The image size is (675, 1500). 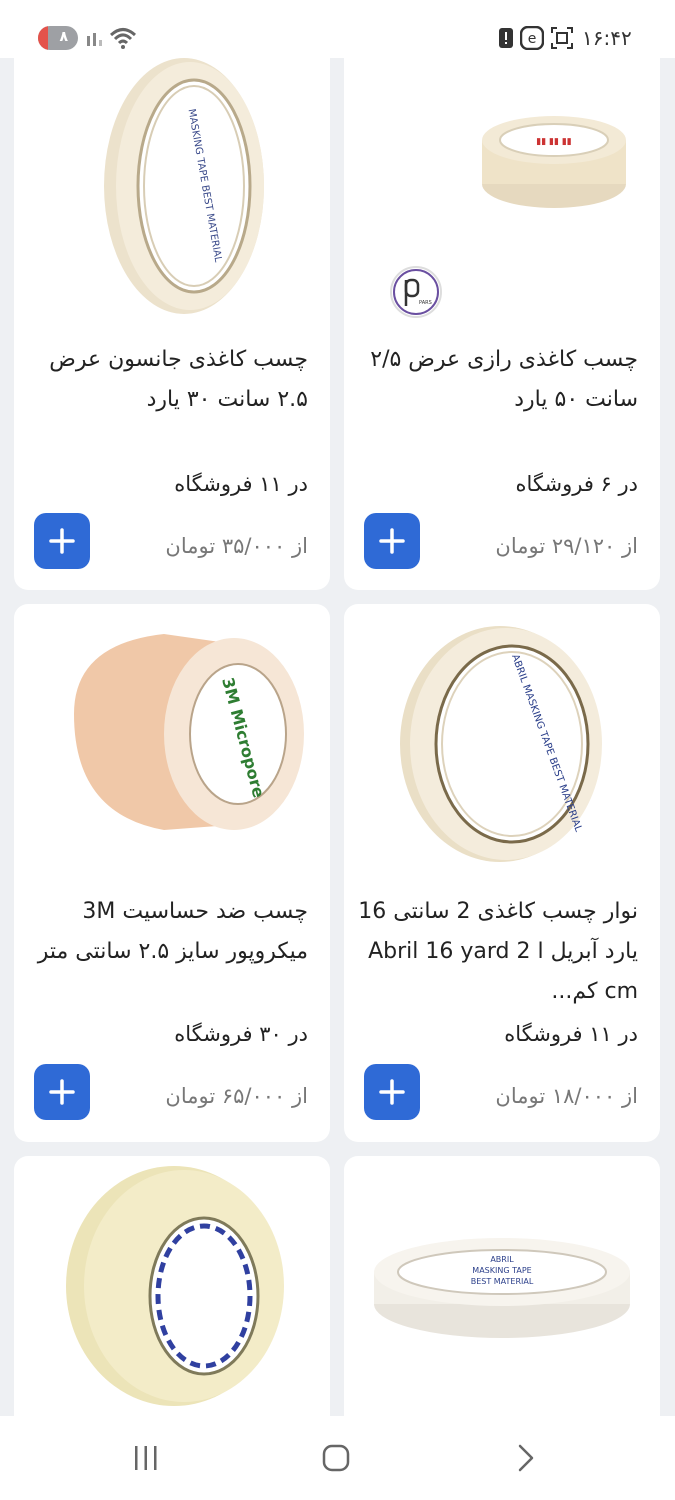 I want to click on alert-icon, so click(x=506, y=38).